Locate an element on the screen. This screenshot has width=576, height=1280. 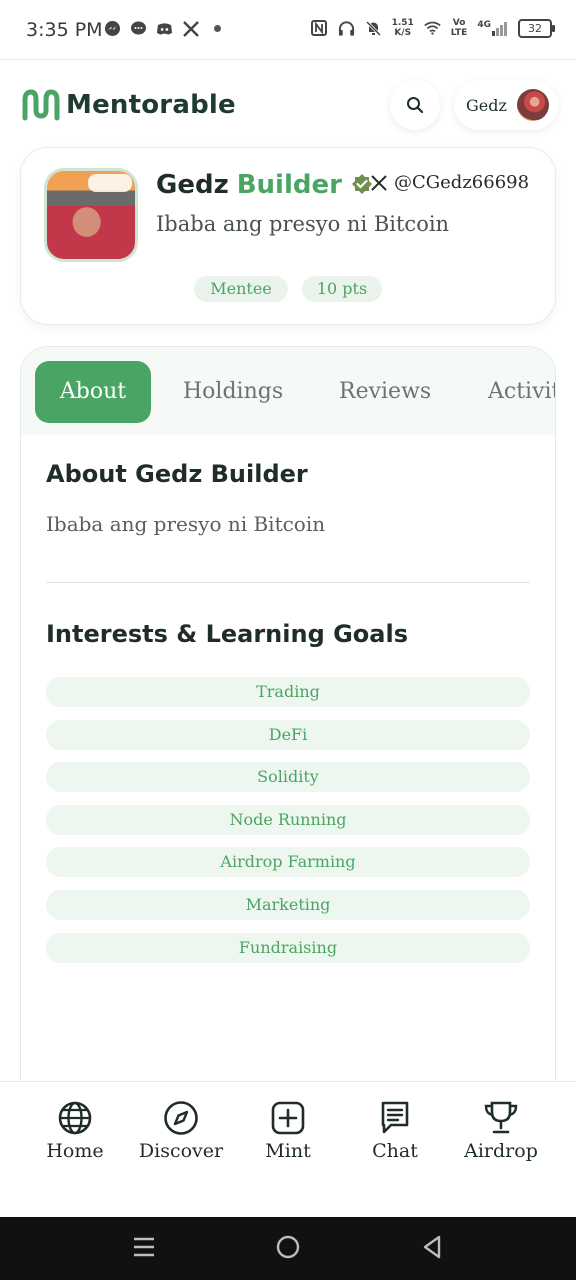
profile-bio: Ibaba ang presyo ni Bitcoin is located at coordinates (303, 224).